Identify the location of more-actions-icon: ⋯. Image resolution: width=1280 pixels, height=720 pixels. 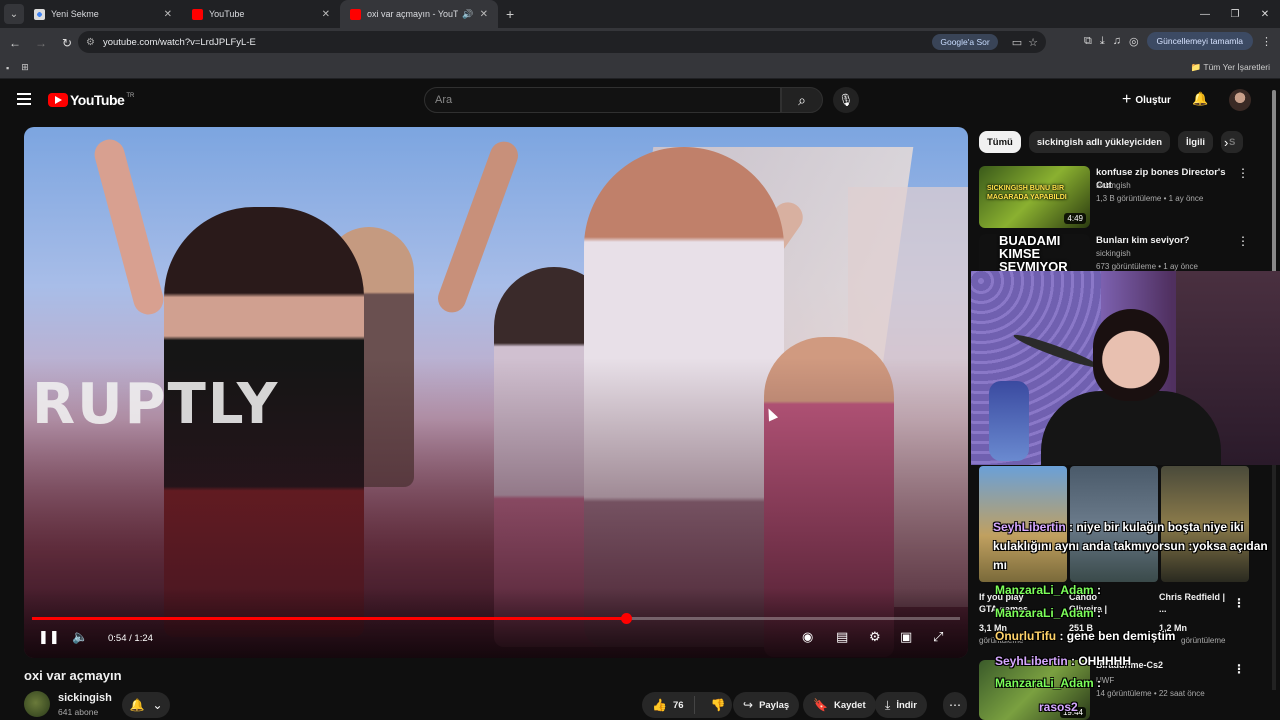
(955, 705).